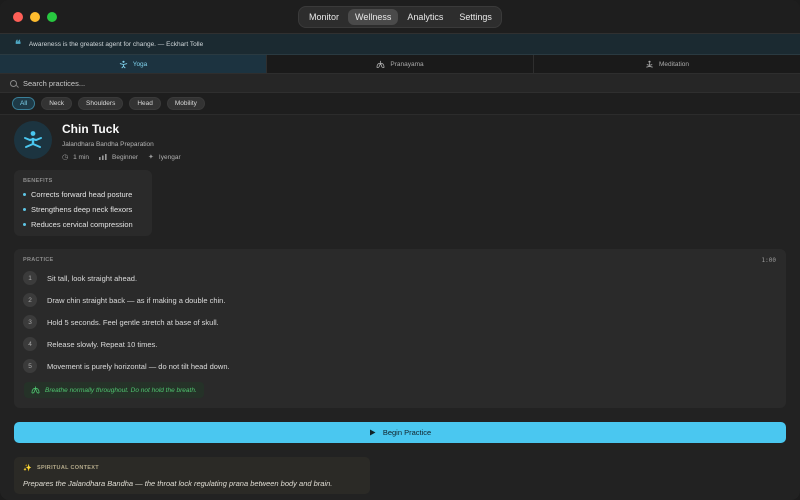  What do you see at coordinates (103, 157) in the screenshot?
I see `level-bars-icon` at bounding box center [103, 157].